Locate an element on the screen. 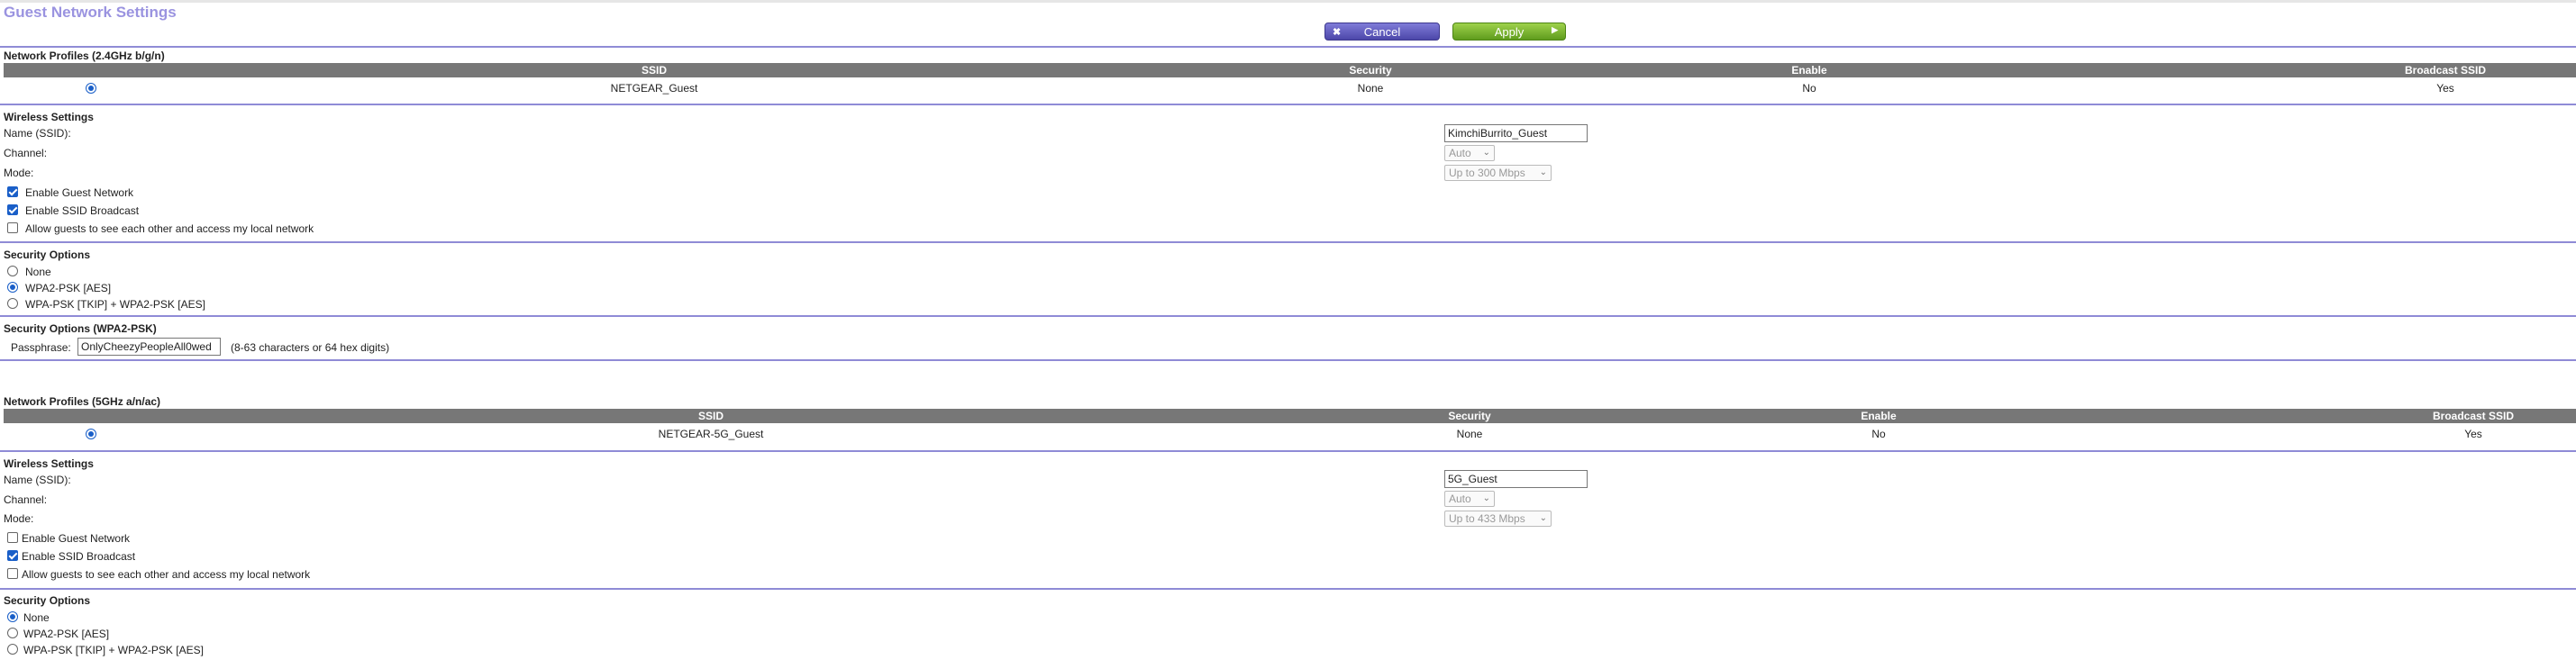 Image resolution: width=2576 pixels, height=660 pixels. profiles-5-header: SSID Security Enable Broadcast SSID is located at coordinates (1290, 416).